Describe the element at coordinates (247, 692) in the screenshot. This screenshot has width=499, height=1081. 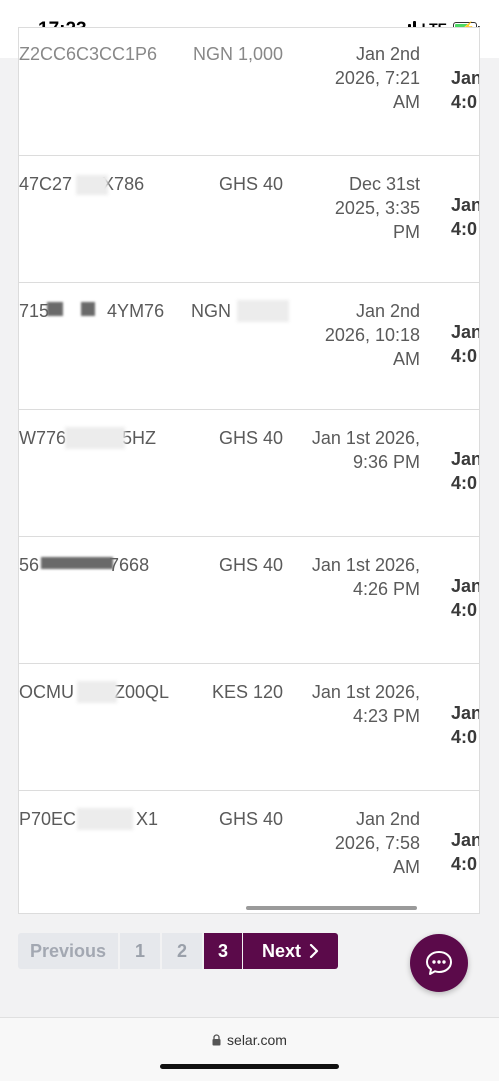
I see `amount-cell: KES 120` at that location.